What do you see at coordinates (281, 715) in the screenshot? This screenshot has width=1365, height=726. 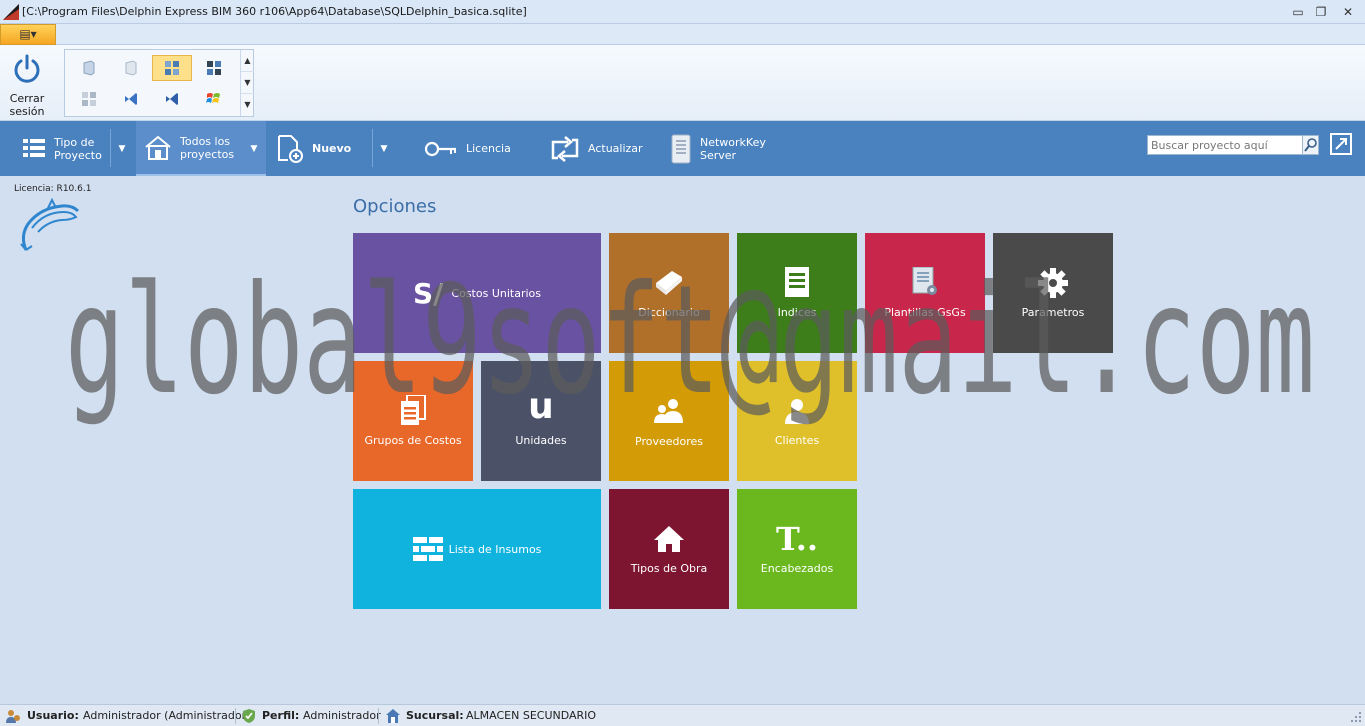 I see `perfil-label: Perfil:` at bounding box center [281, 715].